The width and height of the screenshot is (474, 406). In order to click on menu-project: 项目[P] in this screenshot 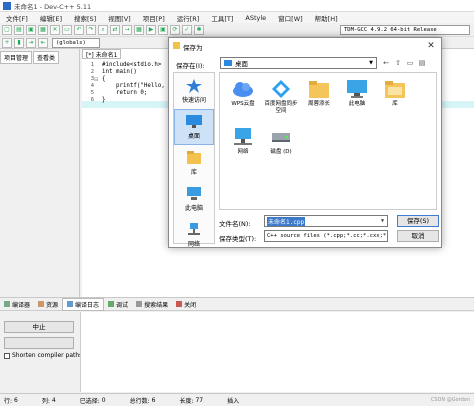, I will do `click(154, 18)`.